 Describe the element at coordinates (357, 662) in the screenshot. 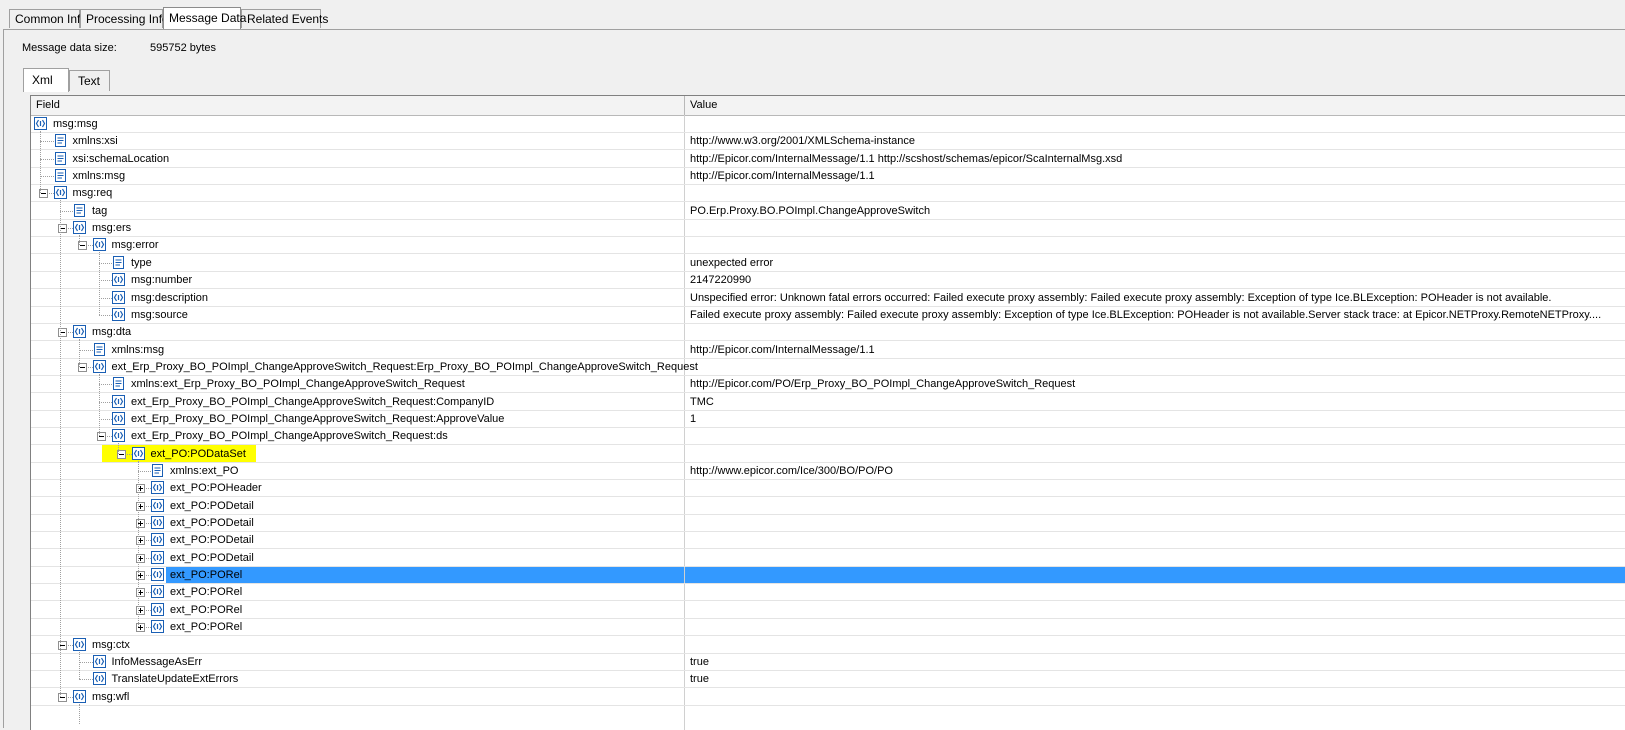

I see `field-cell: InfoMessageAsErr` at that location.